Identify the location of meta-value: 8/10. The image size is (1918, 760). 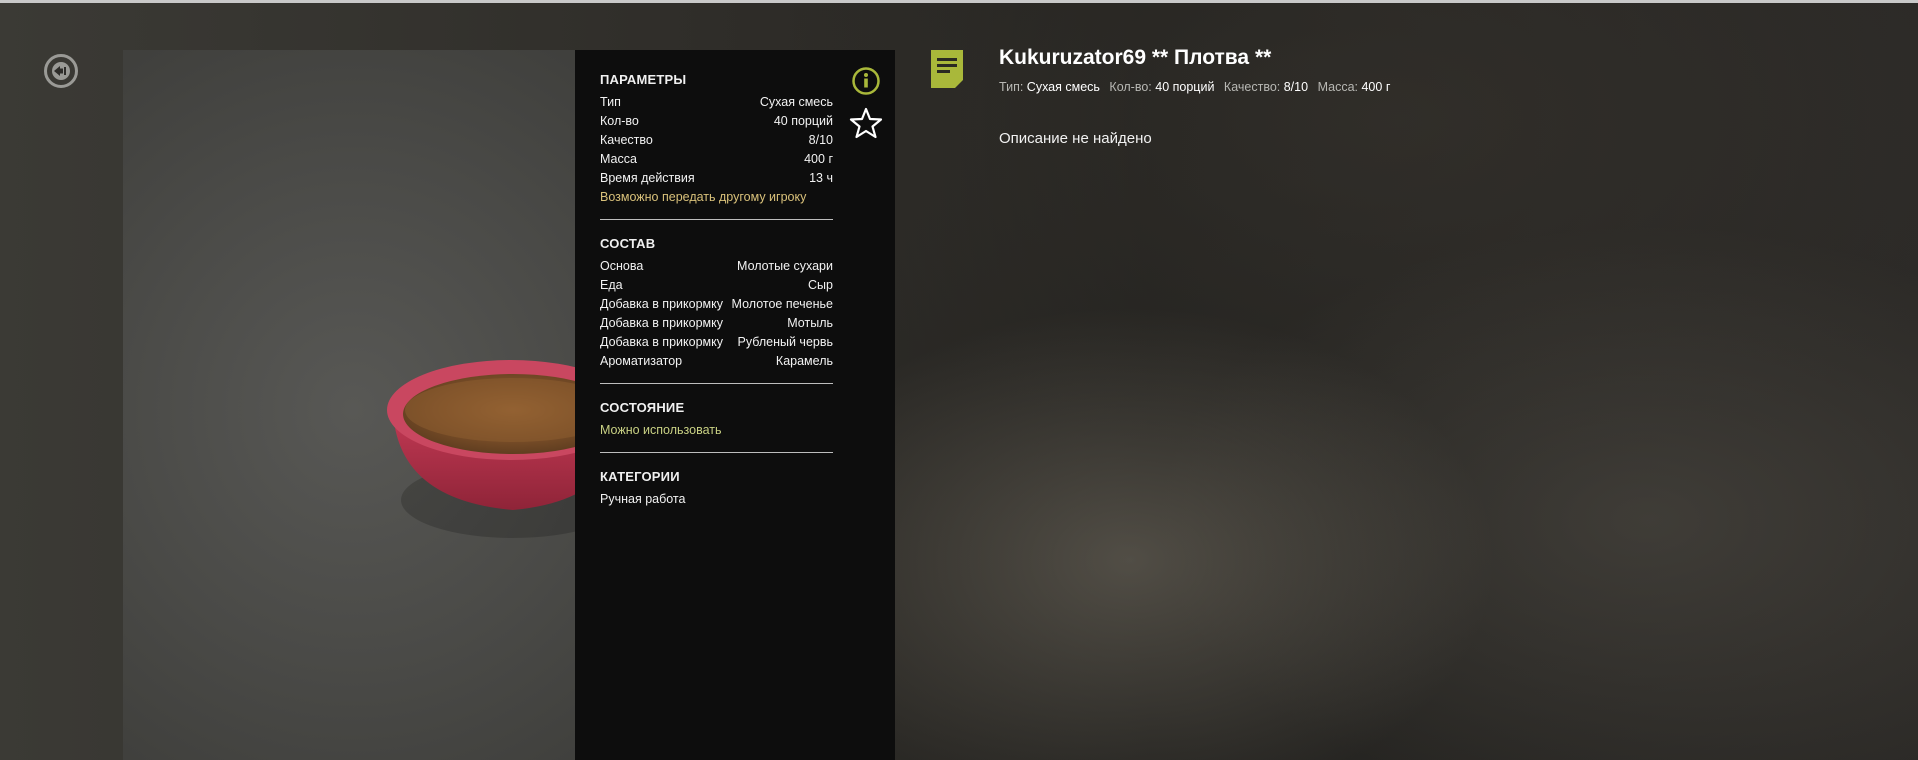
(1296, 87).